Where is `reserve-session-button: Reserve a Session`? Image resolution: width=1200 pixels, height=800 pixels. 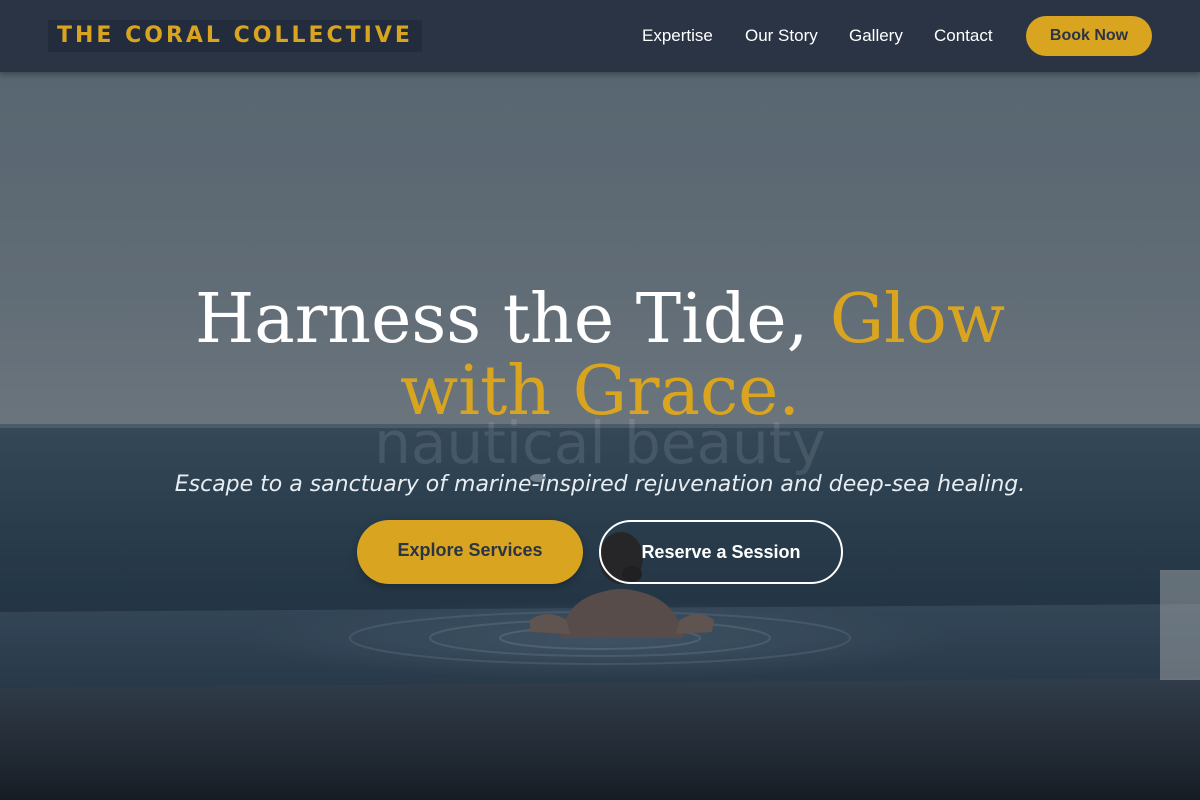 reserve-session-button: Reserve a Session is located at coordinates (721, 552).